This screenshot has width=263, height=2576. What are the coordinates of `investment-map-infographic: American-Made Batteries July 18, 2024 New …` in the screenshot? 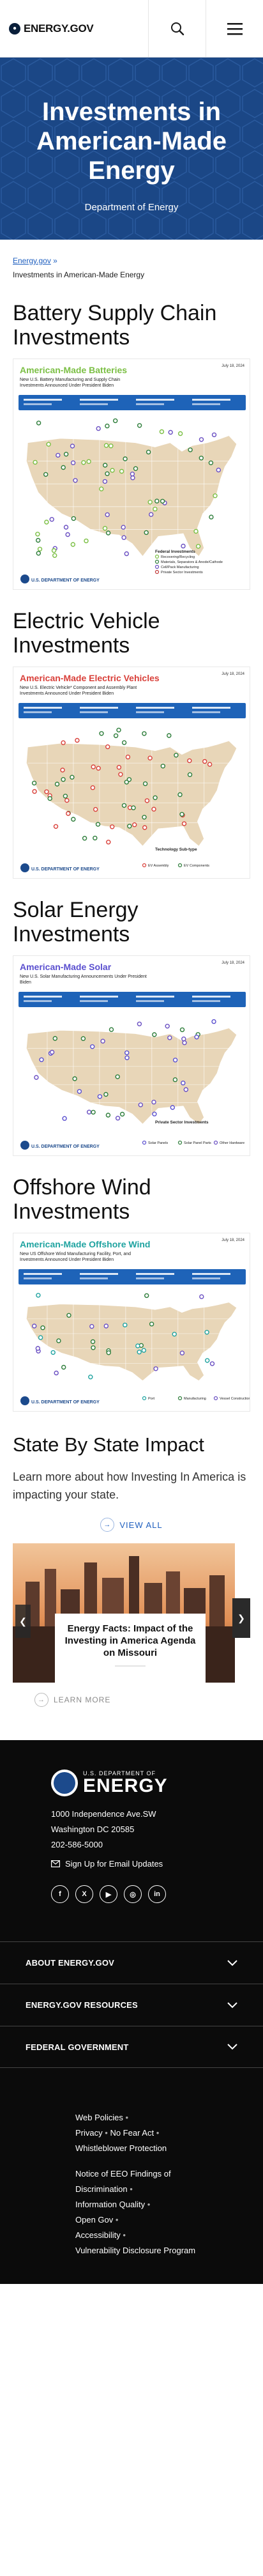 It's located at (131, 474).